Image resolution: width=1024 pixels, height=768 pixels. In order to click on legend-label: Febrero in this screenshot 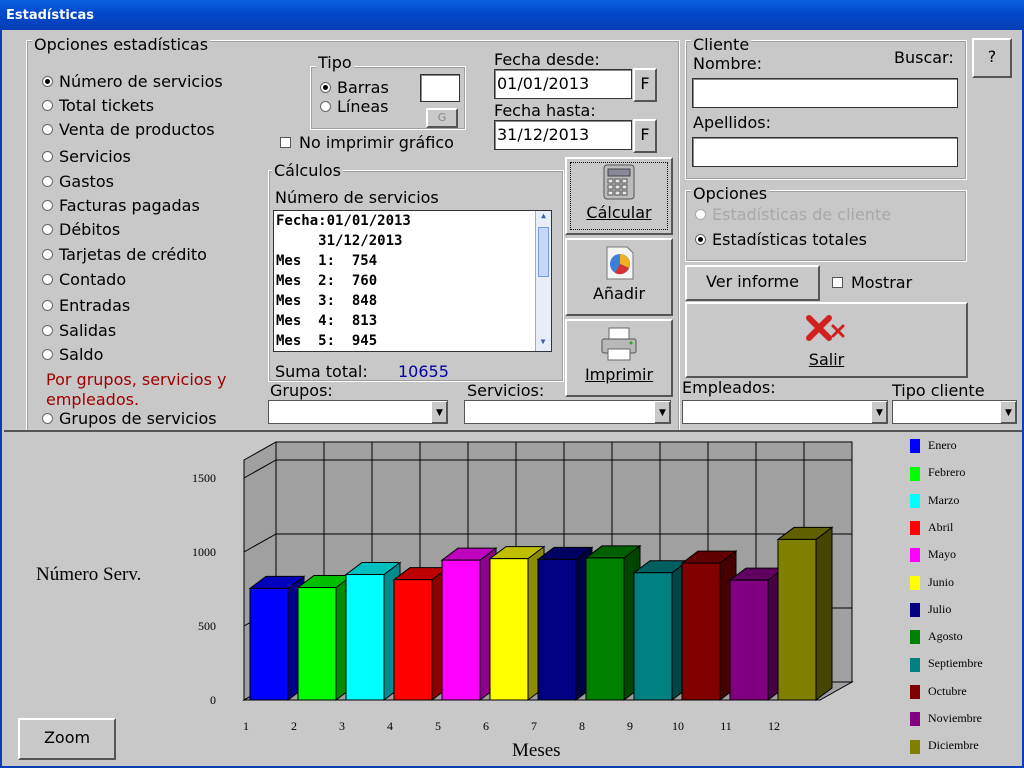, I will do `click(947, 472)`.